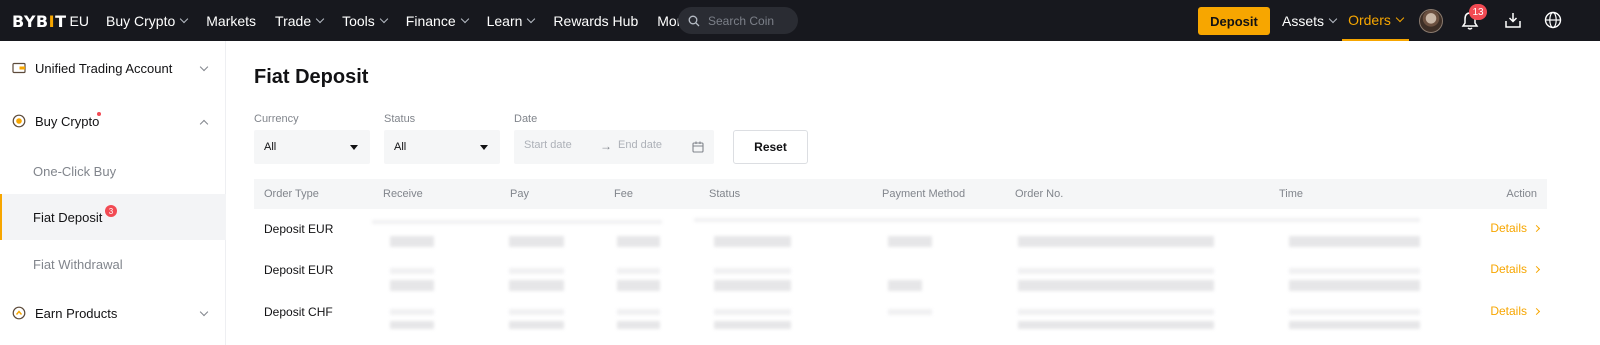 The height and width of the screenshot is (345, 1600). What do you see at coordinates (526, 119) in the screenshot?
I see `date-label: Date` at bounding box center [526, 119].